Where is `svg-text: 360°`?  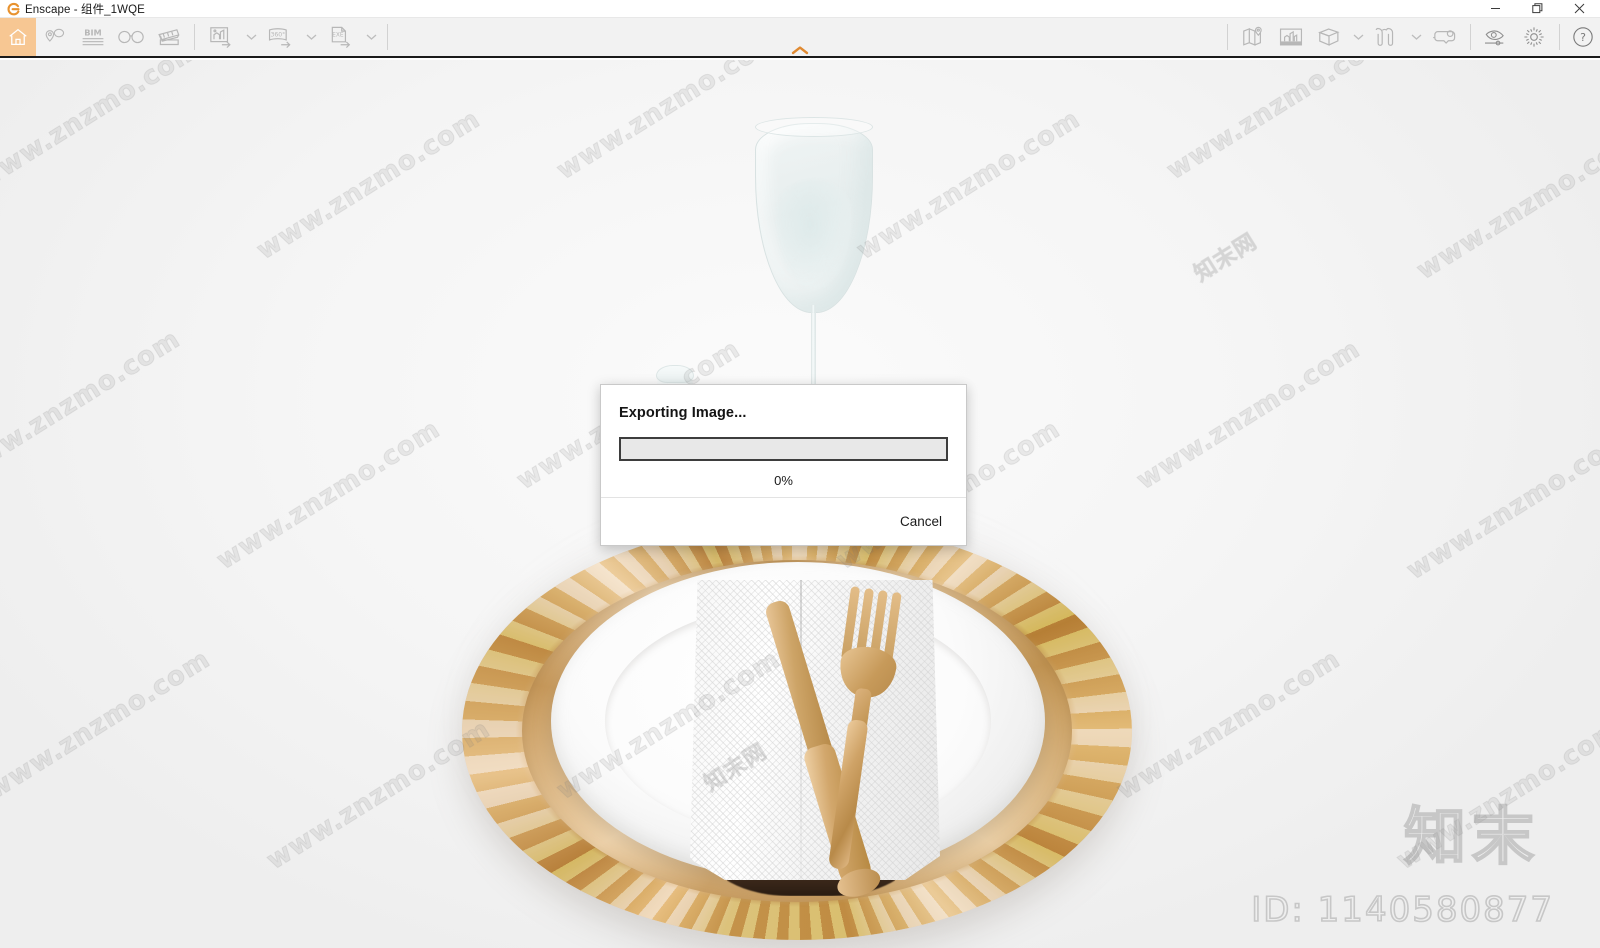
svg-text: 360° is located at coordinates (278, 34).